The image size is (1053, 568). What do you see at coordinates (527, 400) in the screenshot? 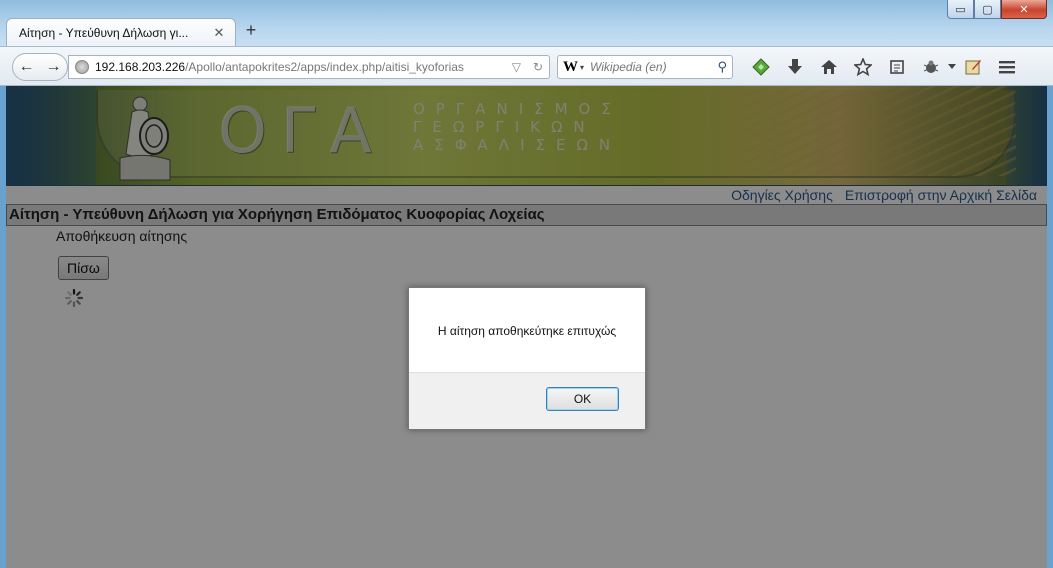
I see `dialog-footer: OK` at bounding box center [527, 400].